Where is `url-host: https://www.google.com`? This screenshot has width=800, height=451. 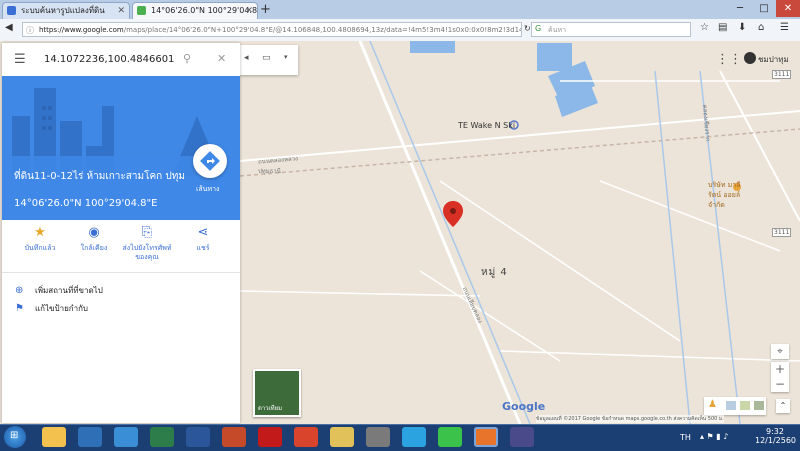 url-host: https://www.google.com is located at coordinates (81, 30).